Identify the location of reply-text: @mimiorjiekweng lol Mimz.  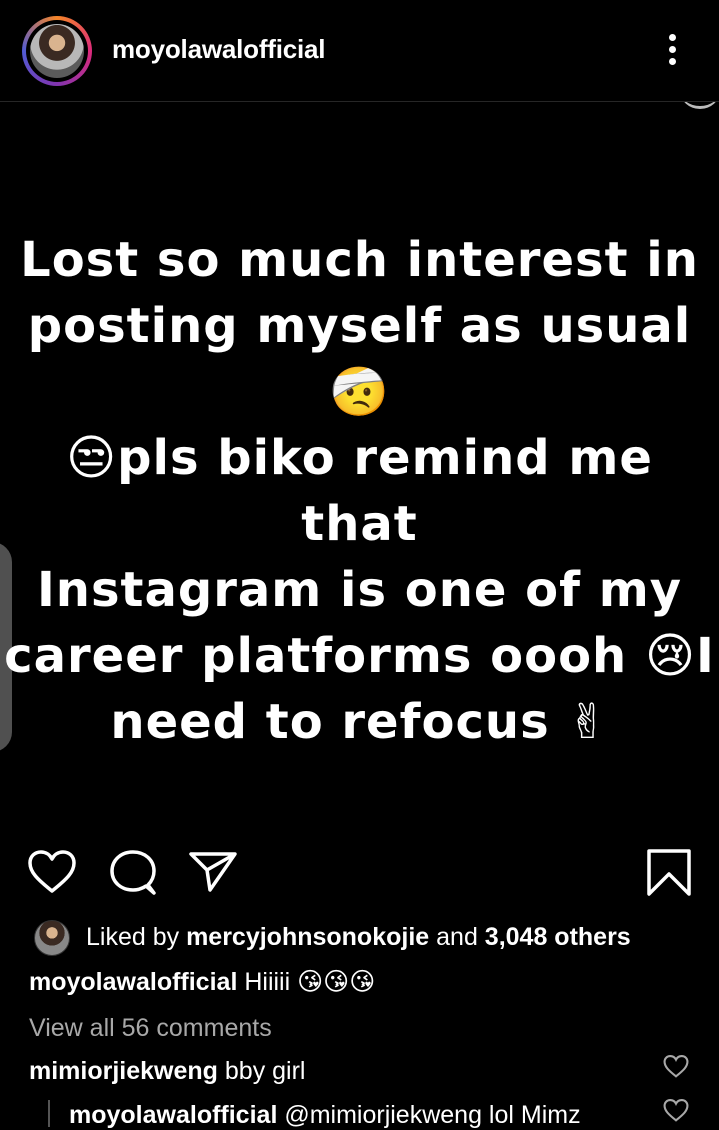
(429, 1115).